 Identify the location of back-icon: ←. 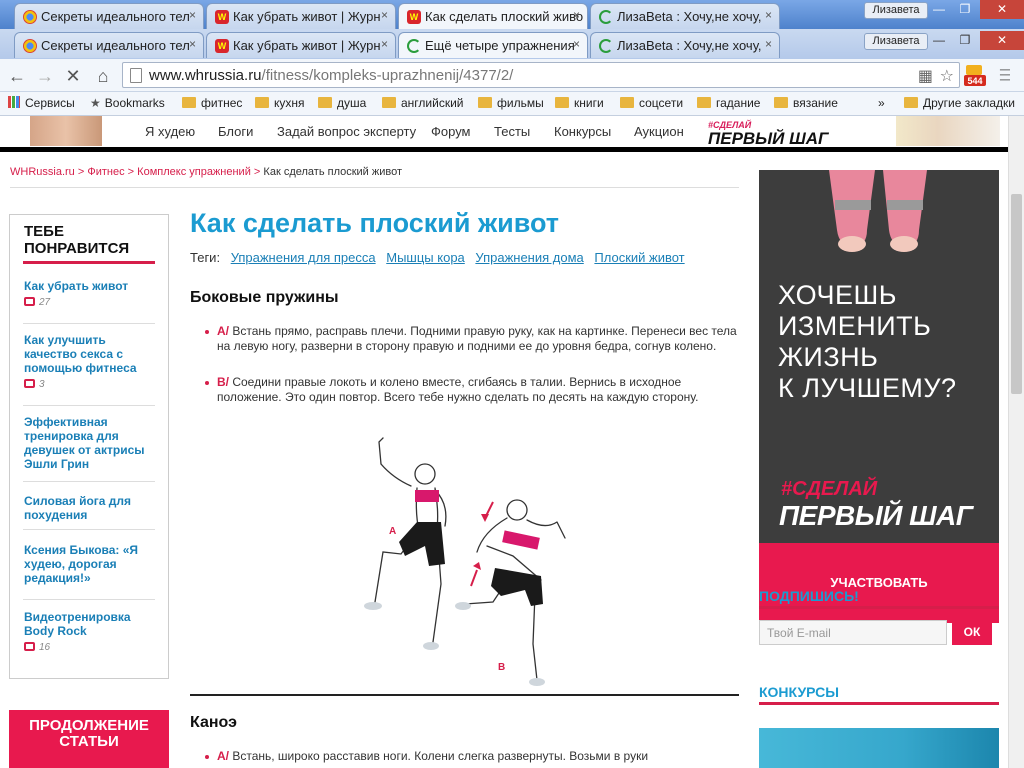
(17, 76).